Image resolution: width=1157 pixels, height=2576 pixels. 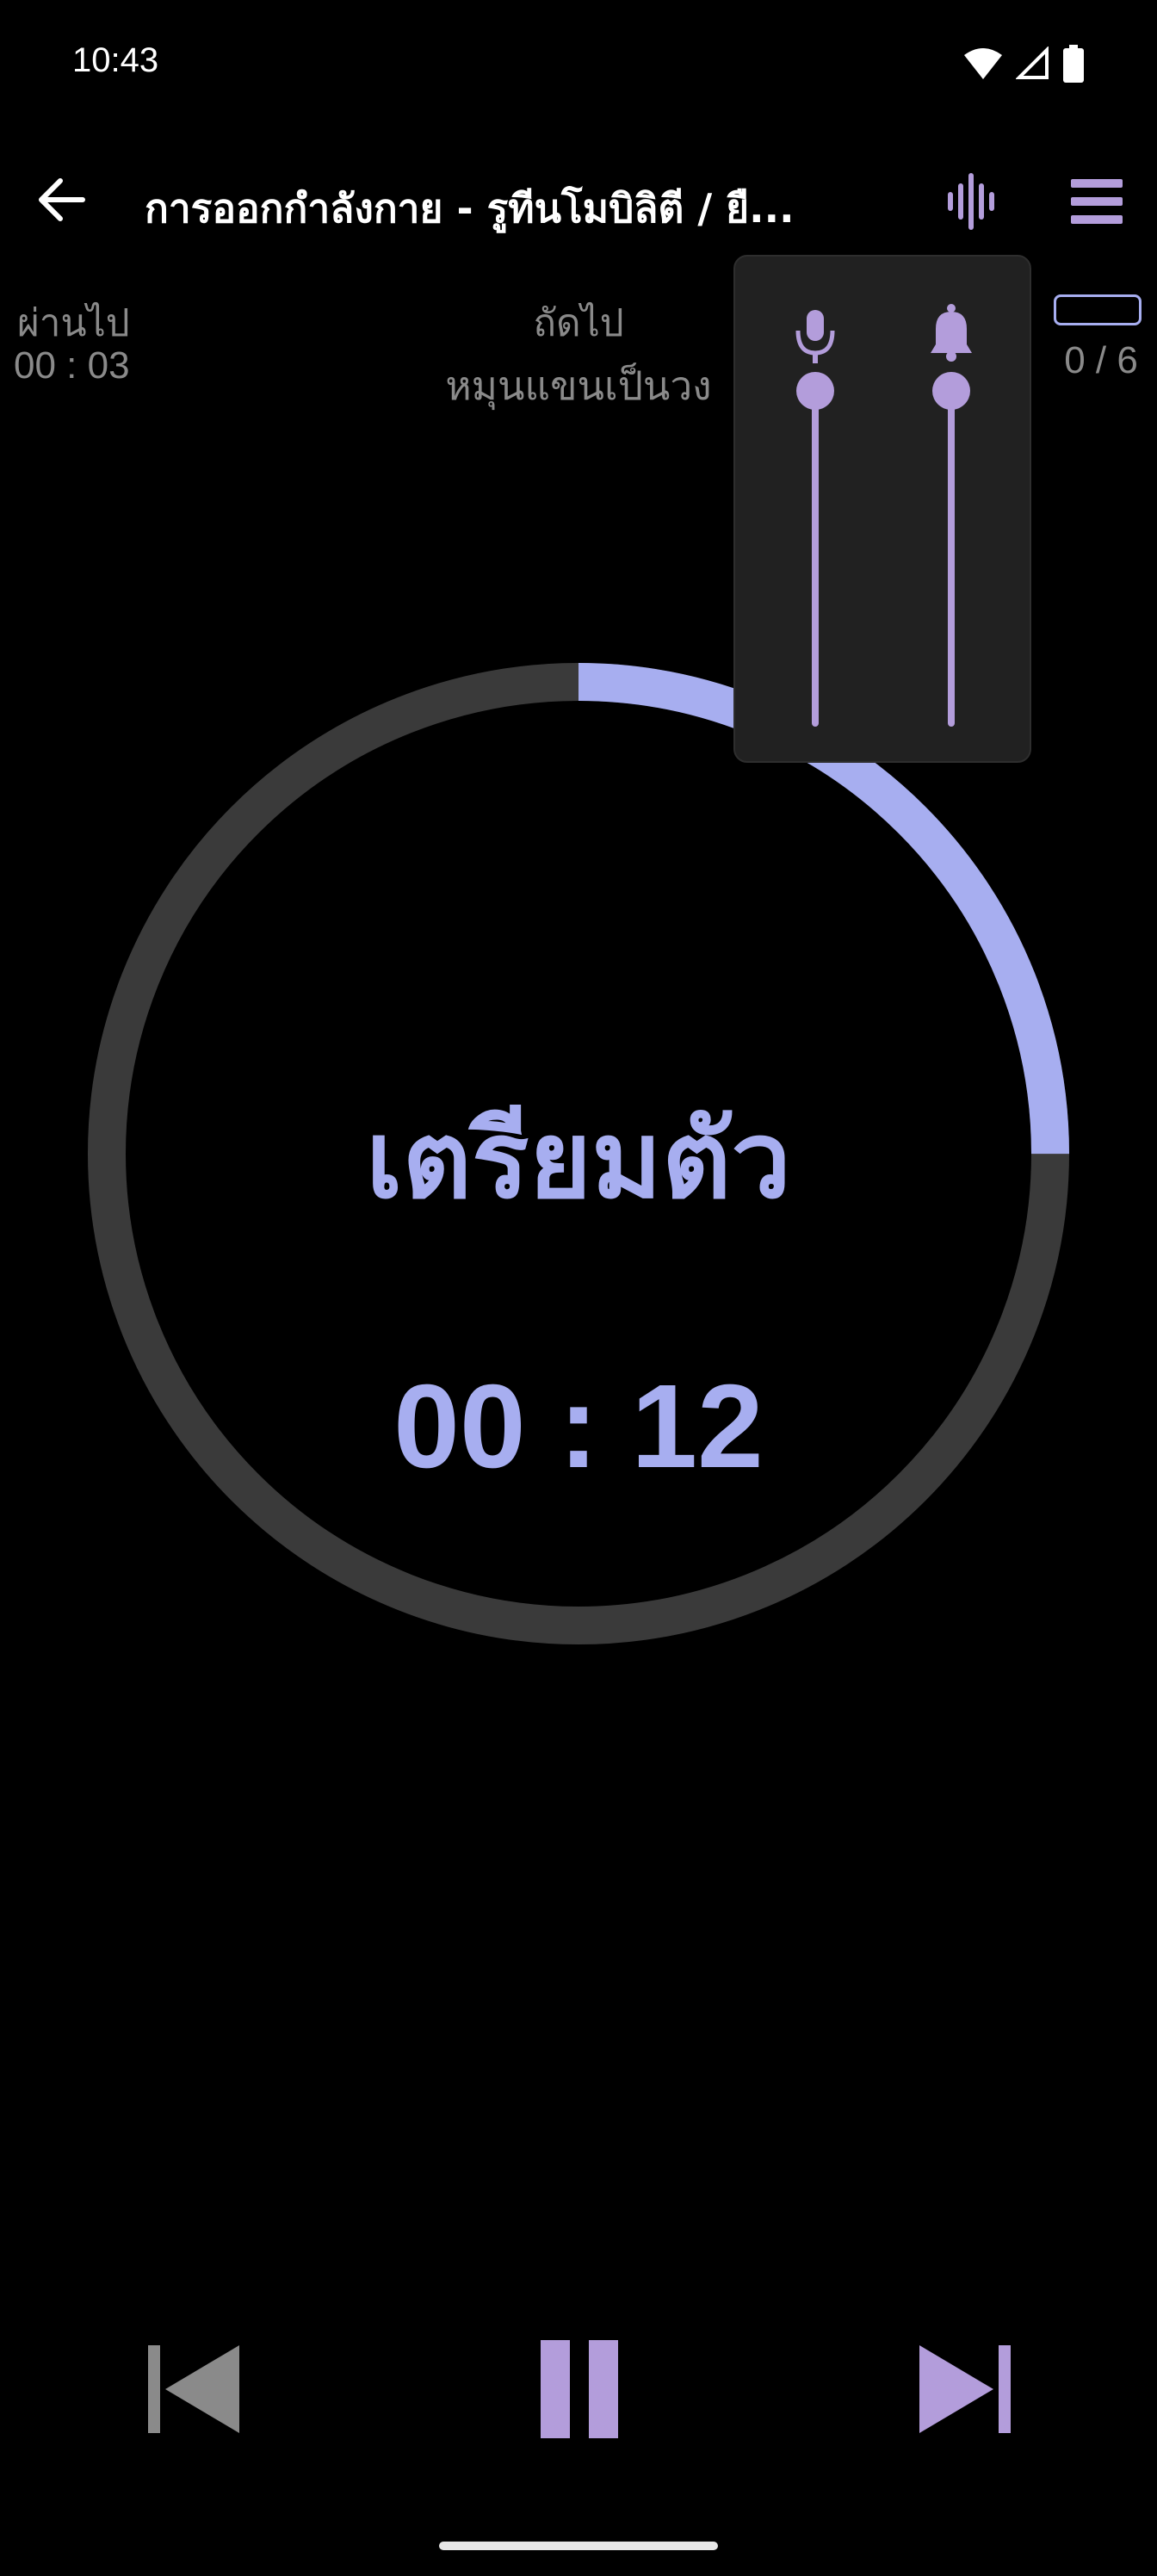 I want to click on arrow-back-icon, so click(x=62, y=199).